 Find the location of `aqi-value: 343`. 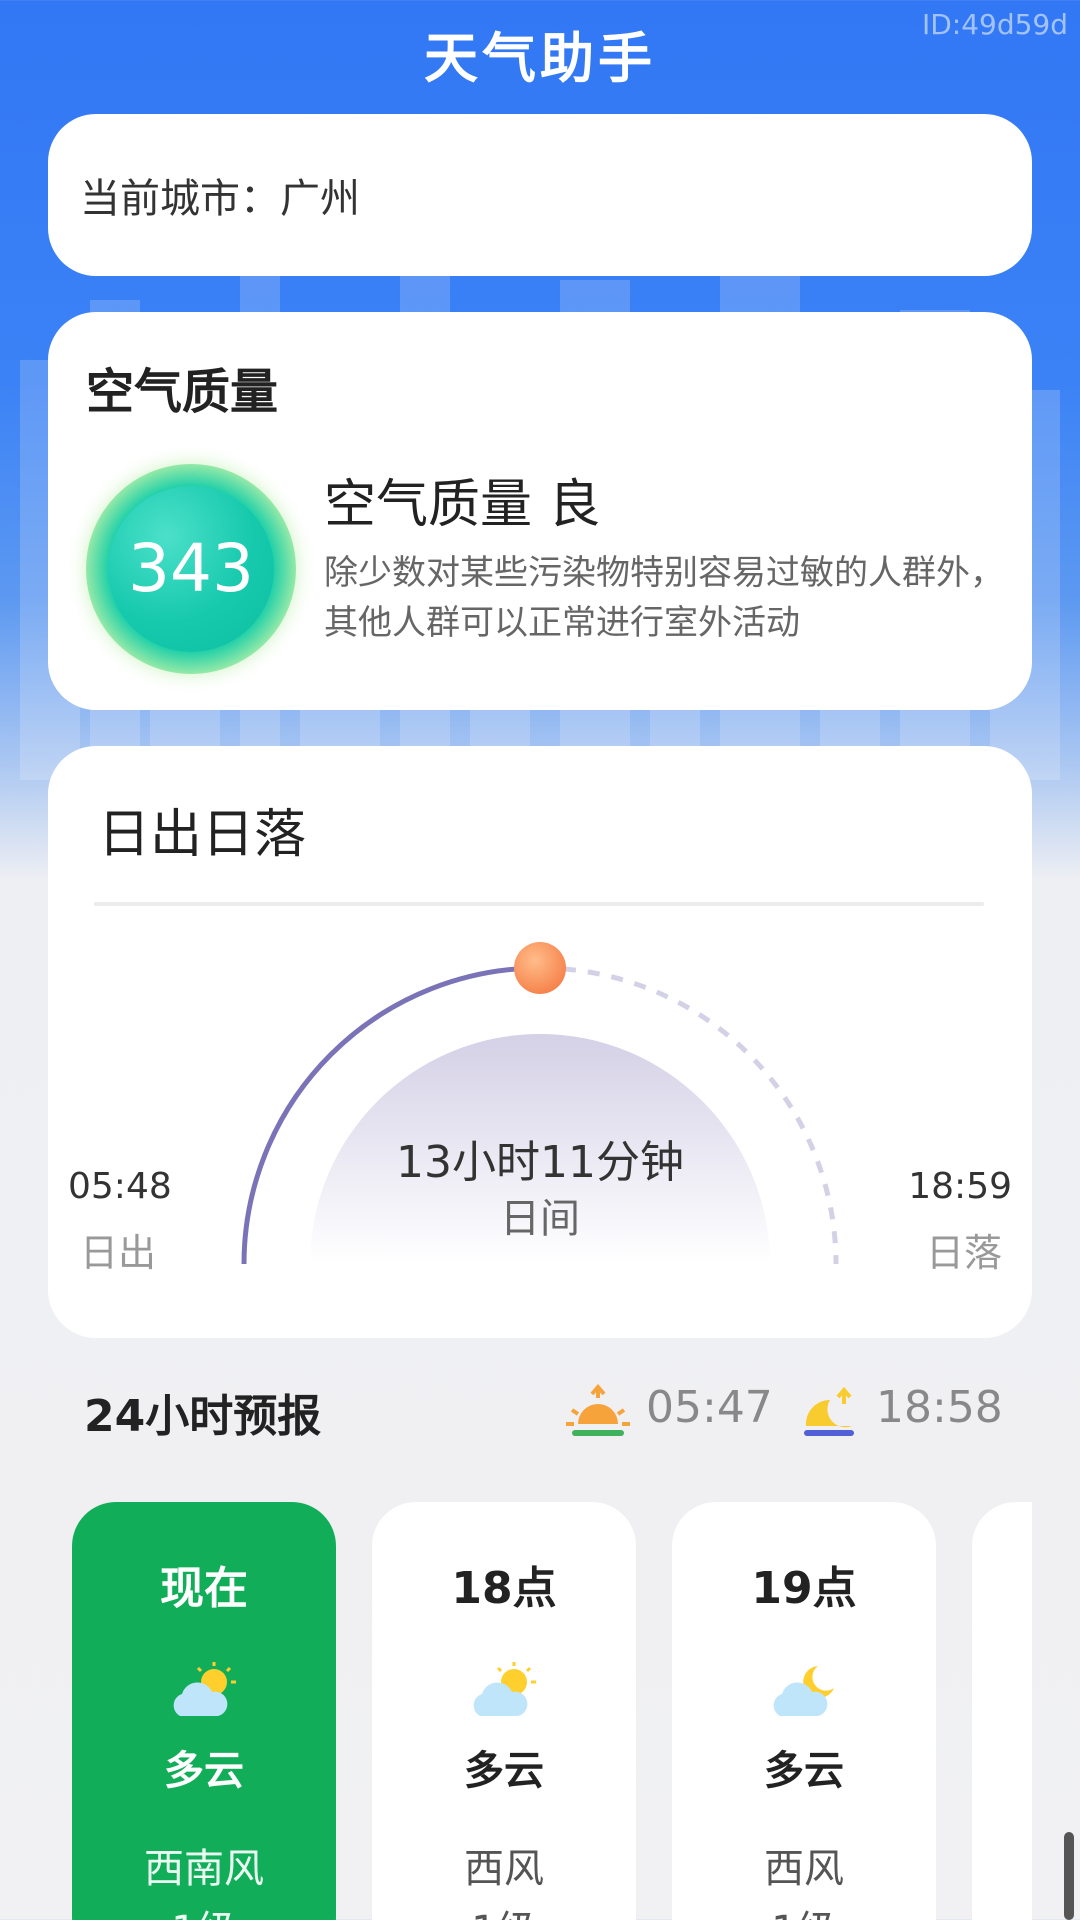

aqi-value: 343 is located at coordinates (191, 568).